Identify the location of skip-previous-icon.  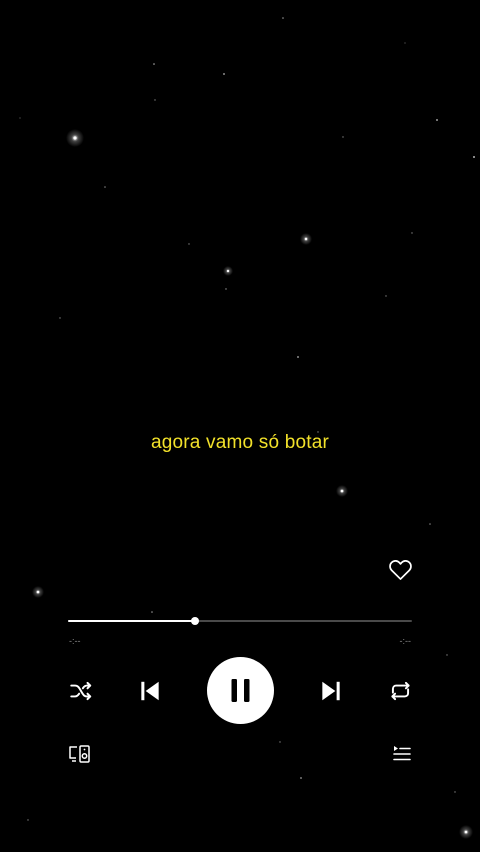
(150, 691).